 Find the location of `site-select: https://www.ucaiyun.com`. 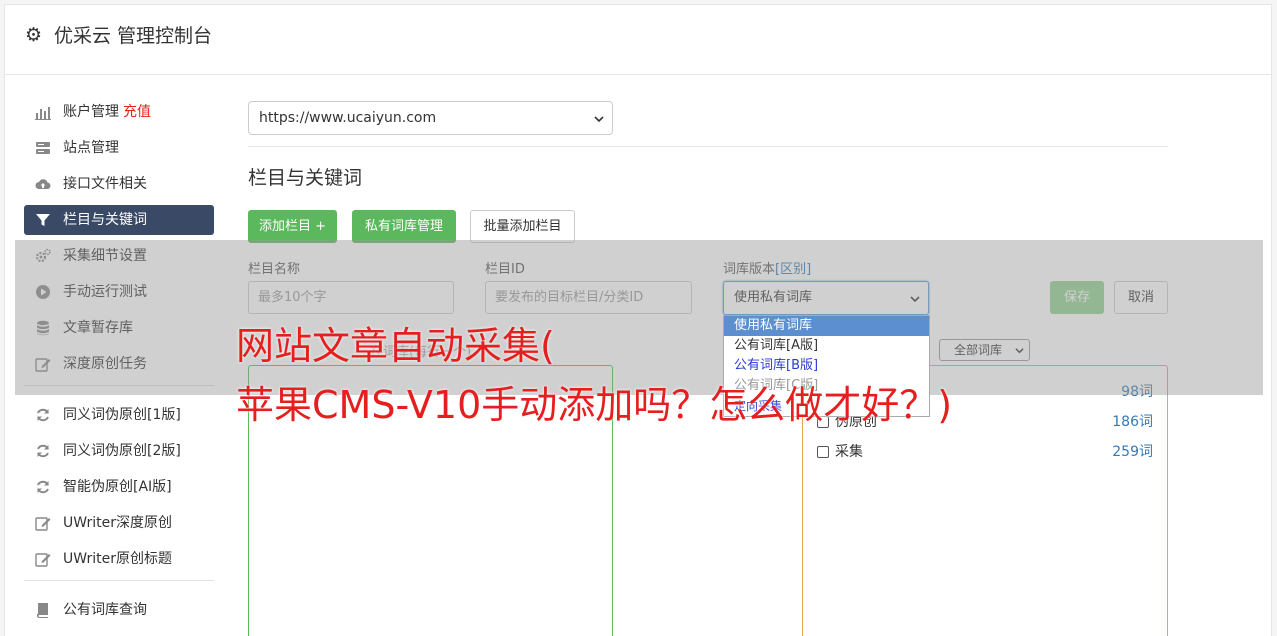

site-select: https://www.ucaiyun.com is located at coordinates (430, 118).